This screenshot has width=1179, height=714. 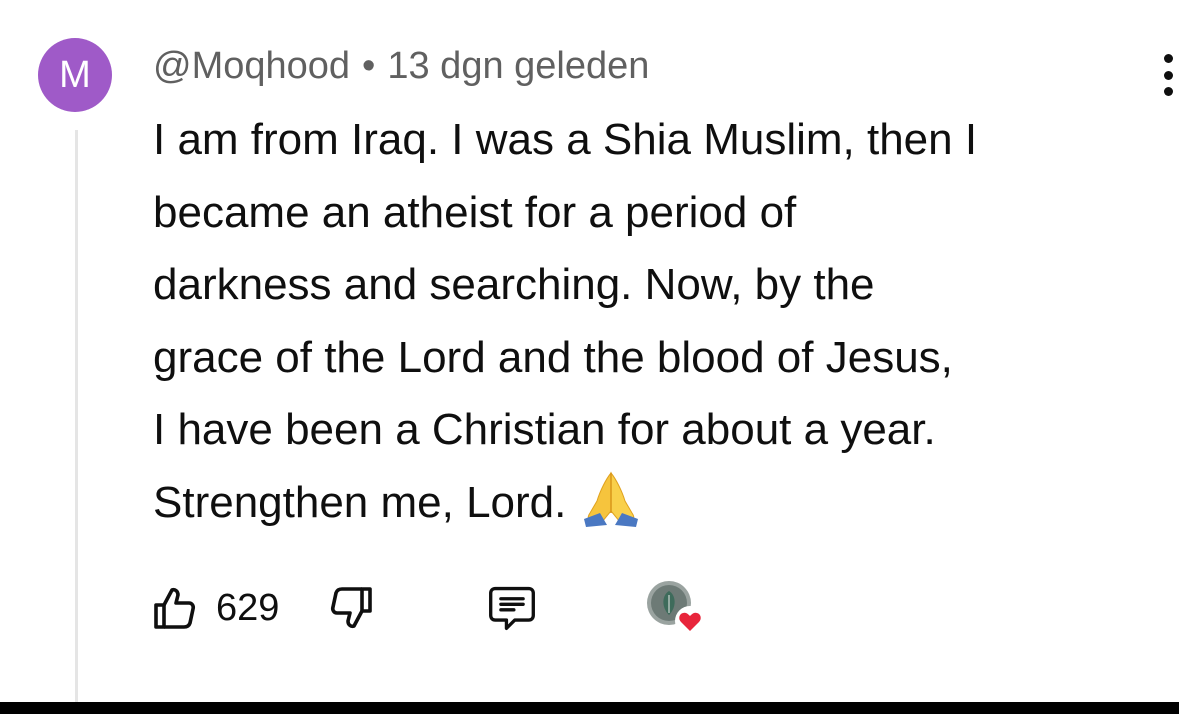 I want to click on thumbs-up-glyph, so click(x=175, y=608).